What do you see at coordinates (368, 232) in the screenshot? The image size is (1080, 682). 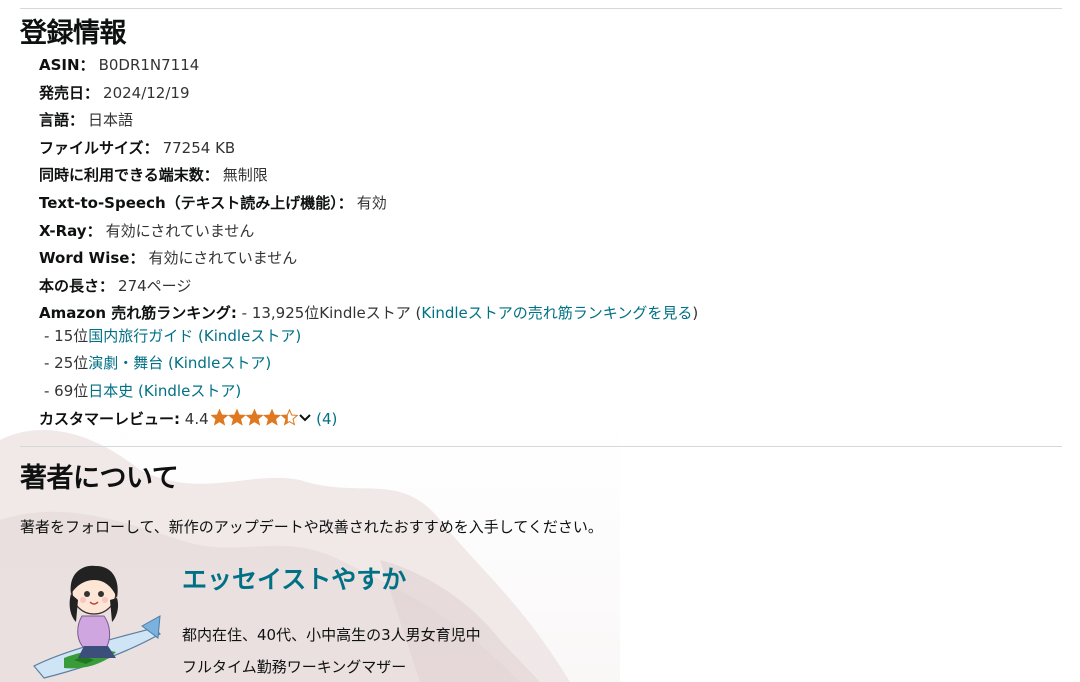 I see `detail-row-x-ray: X-Ray： 有効にされていません` at bounding box center [368, 232].